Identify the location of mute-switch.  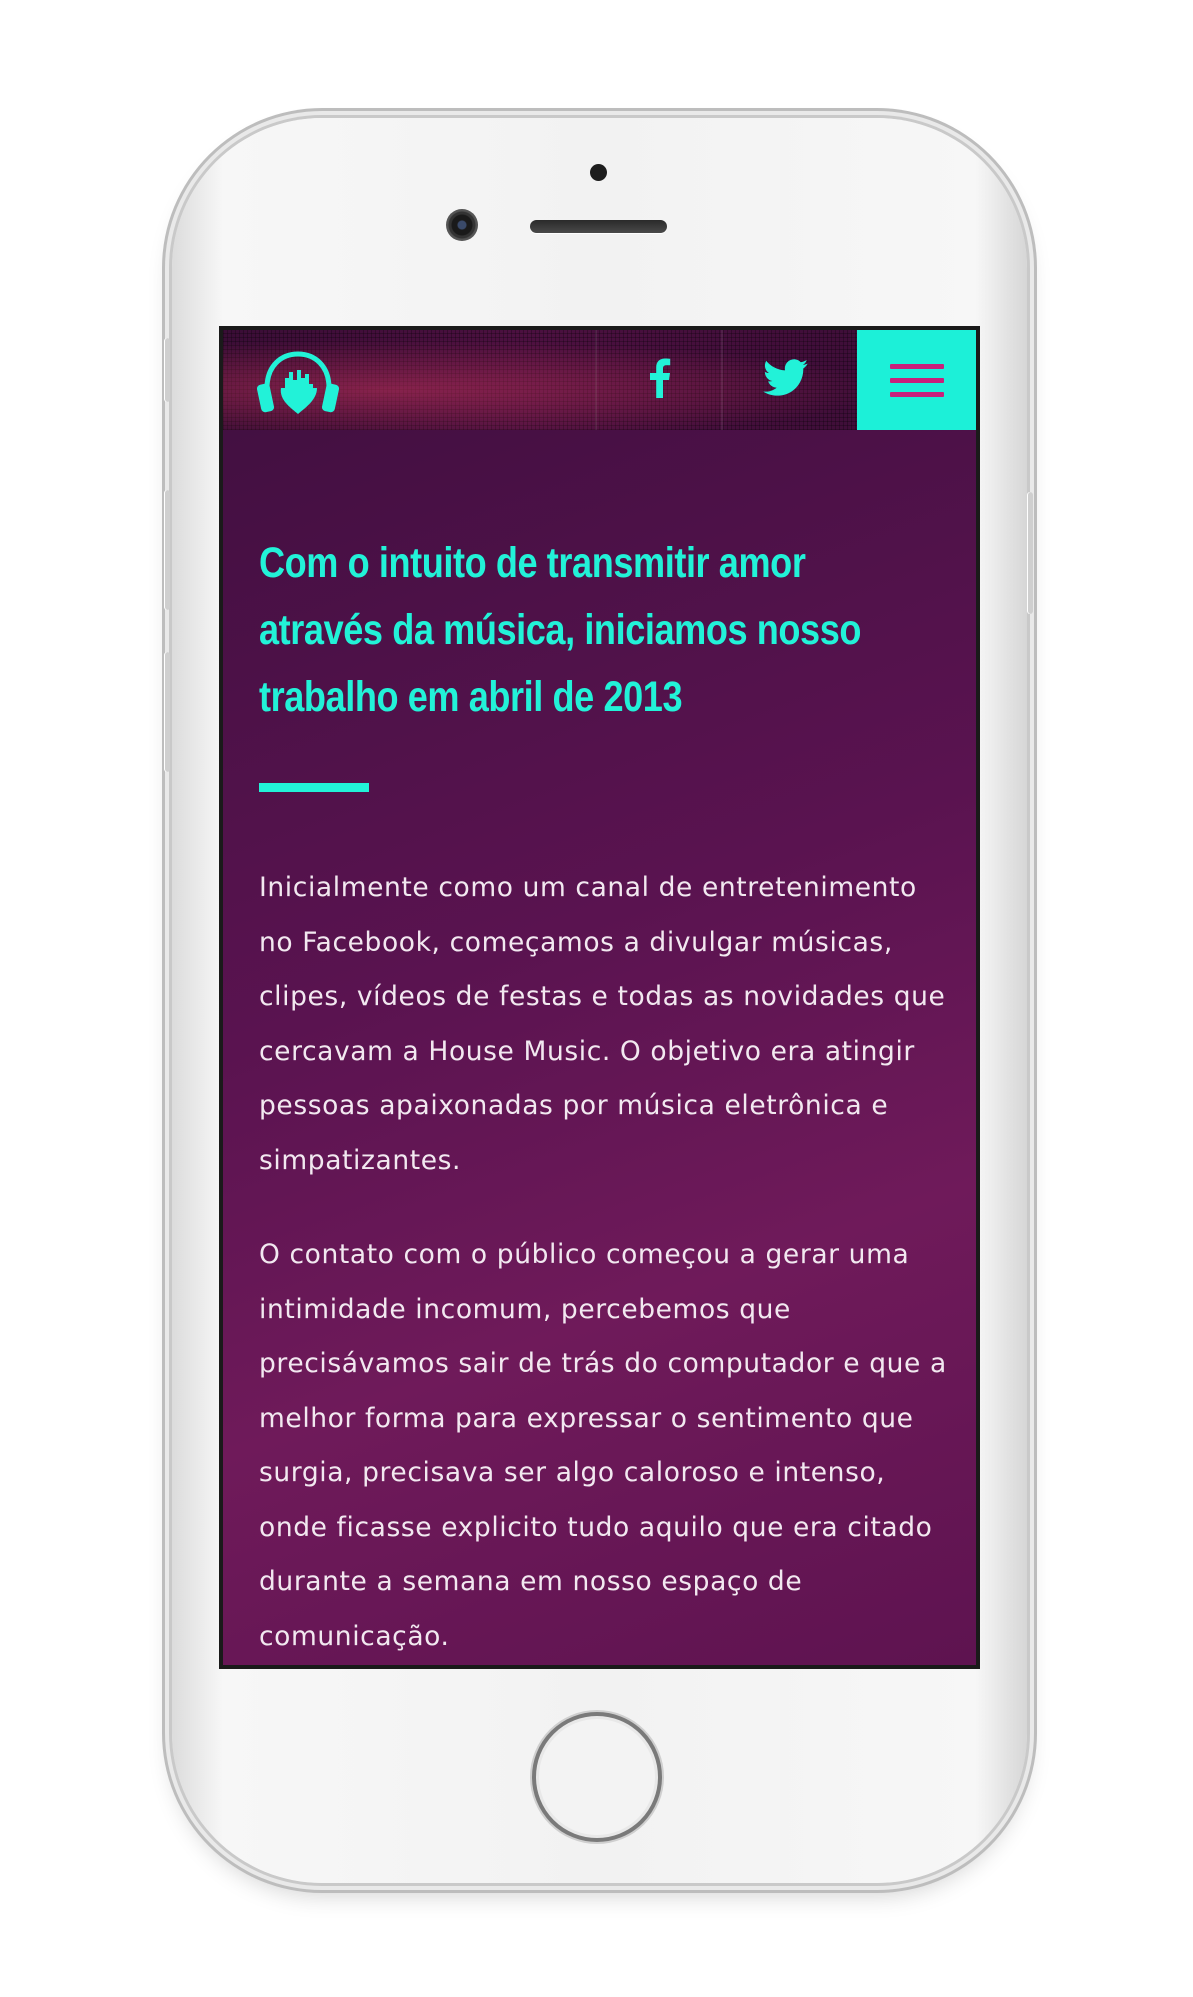
(167, 370).